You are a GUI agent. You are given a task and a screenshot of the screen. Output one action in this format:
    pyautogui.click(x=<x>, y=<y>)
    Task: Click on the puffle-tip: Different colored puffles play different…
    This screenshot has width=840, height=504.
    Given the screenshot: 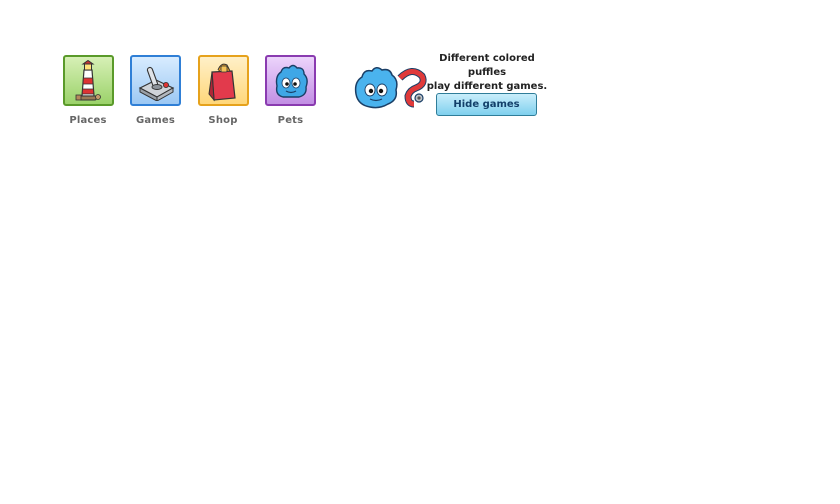 What is the action you would take?
    pyautogui.click(x=452, y=87)
    